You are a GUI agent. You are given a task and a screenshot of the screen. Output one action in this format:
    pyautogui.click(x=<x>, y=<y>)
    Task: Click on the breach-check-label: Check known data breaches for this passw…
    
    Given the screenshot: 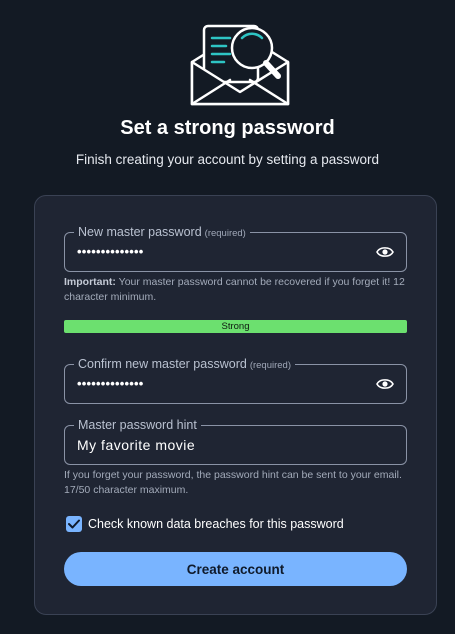 What is the action you would take?
    pyautogui.click(x=216, y=524)
    